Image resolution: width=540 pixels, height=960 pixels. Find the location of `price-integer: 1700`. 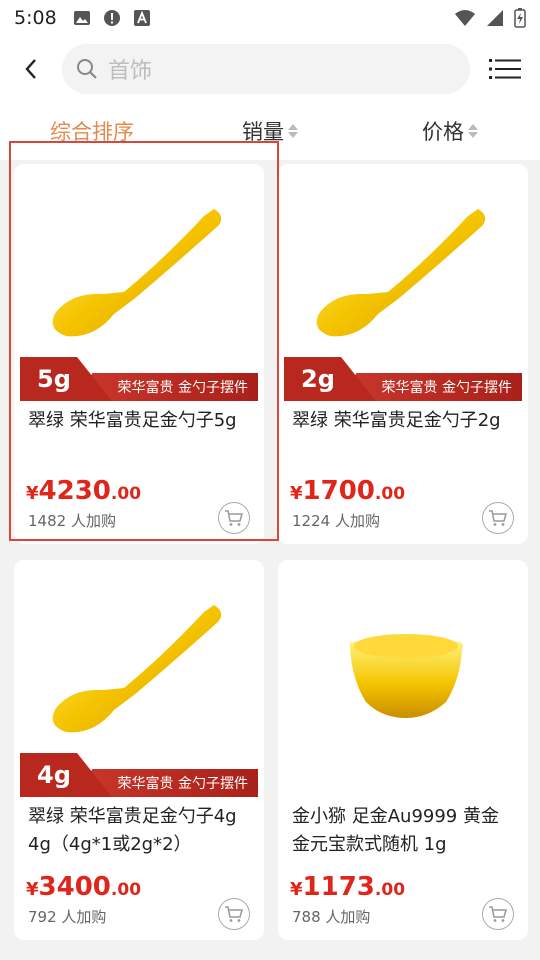

price-integer: 1700 is located at coordinates (338, 491).